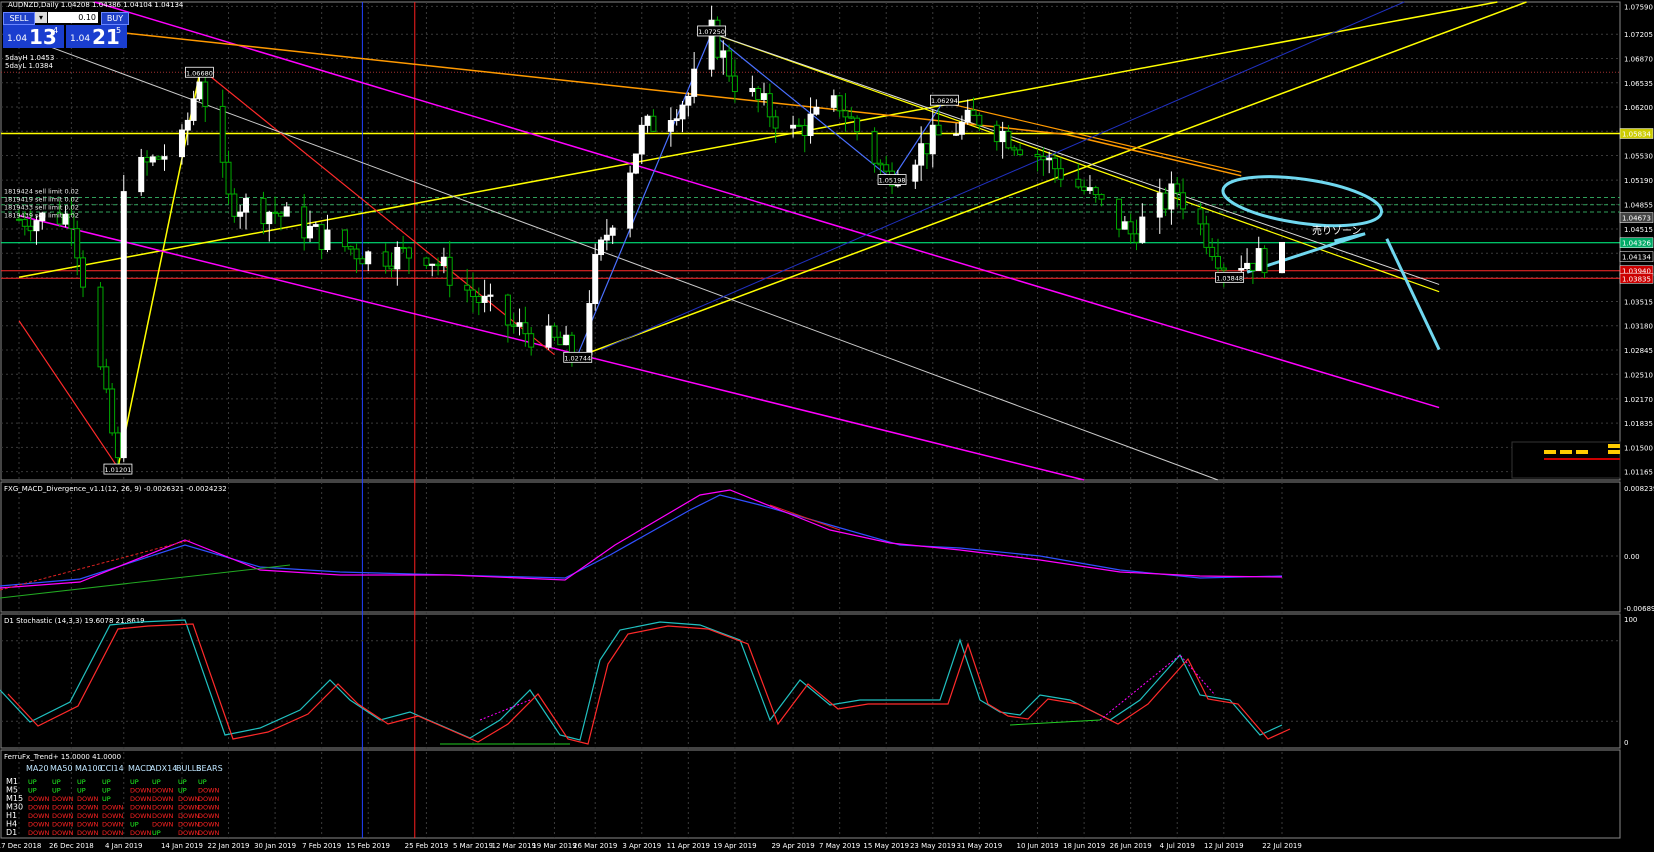  I want to click on order-label: 1819433 sell limit 0.02, so click(41, 207).